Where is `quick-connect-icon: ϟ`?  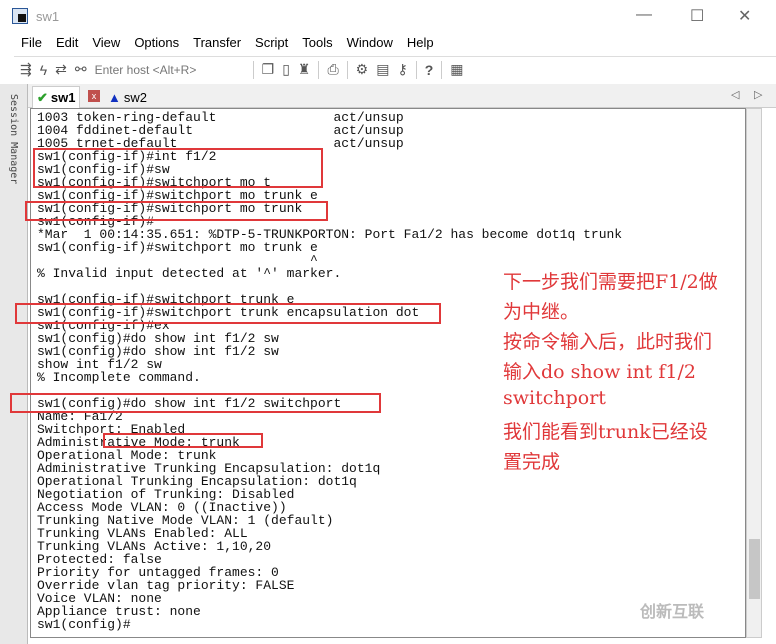
quick-connect-icon: ϟ is located at coordinates (43, 70).